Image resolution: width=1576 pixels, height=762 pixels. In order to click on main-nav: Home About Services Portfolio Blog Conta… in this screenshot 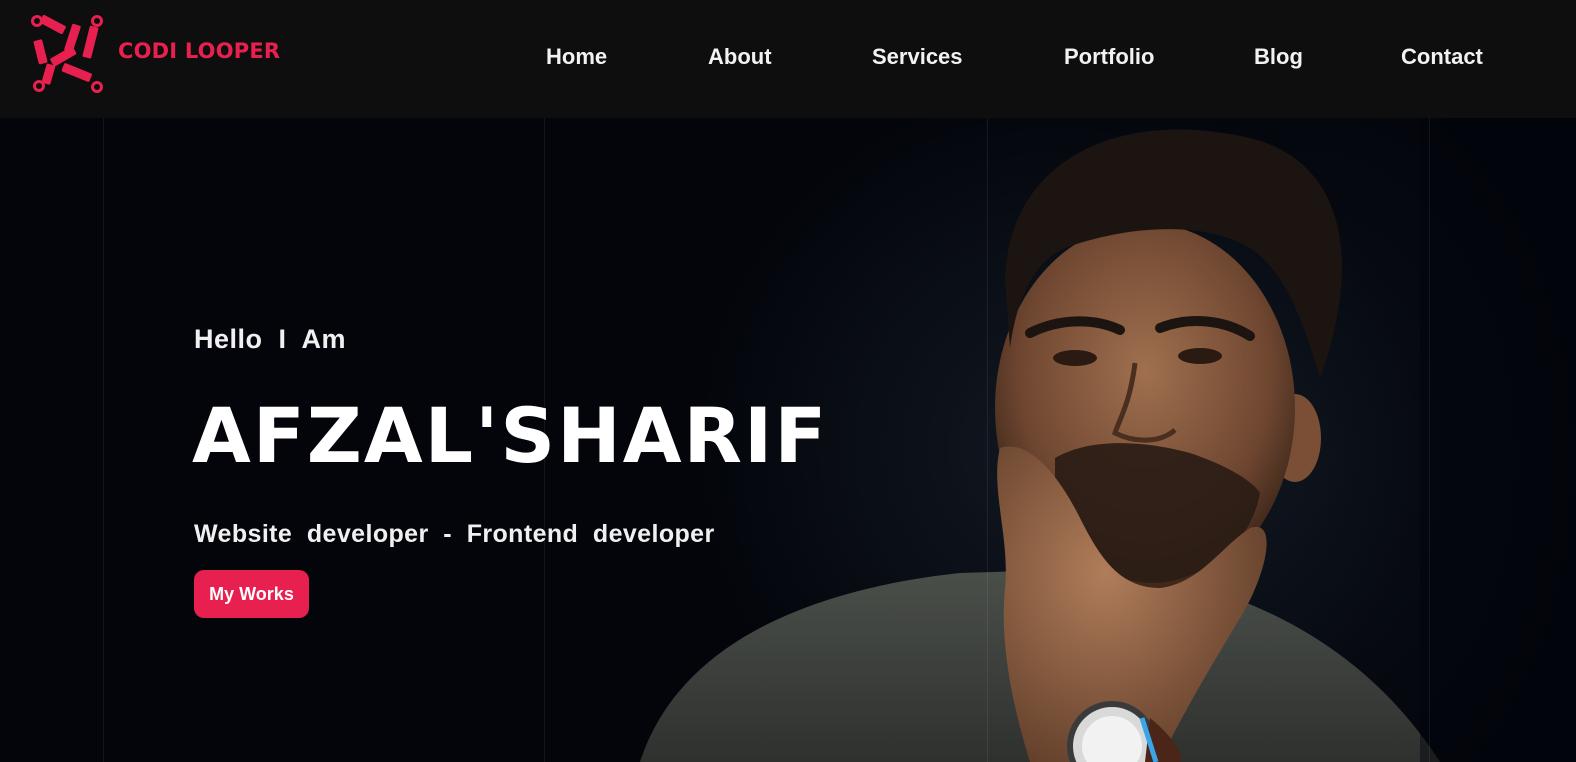, I will do `click(788, 58)`.